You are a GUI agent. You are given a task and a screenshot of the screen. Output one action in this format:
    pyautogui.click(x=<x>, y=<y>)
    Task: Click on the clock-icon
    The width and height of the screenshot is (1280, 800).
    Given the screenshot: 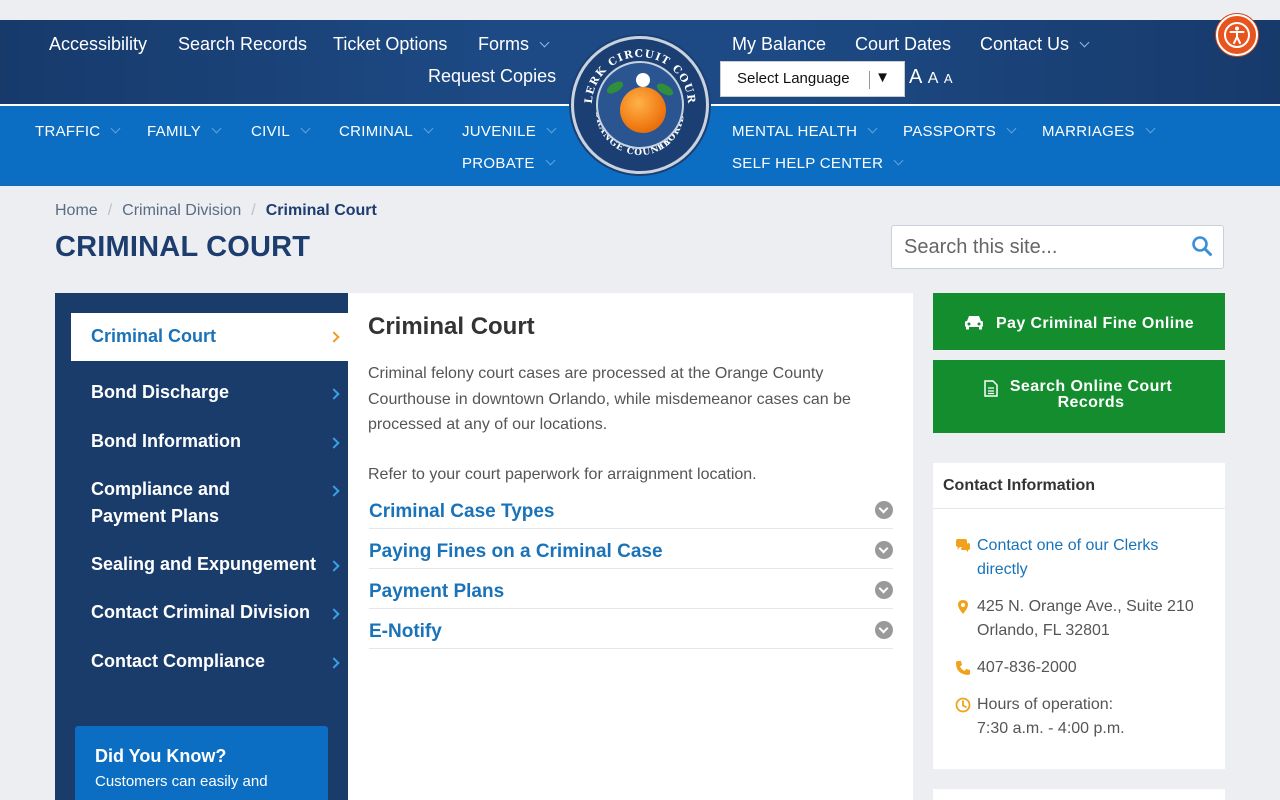 What is the action you would take?
    pyautogui.click(x=963, y=705)
    